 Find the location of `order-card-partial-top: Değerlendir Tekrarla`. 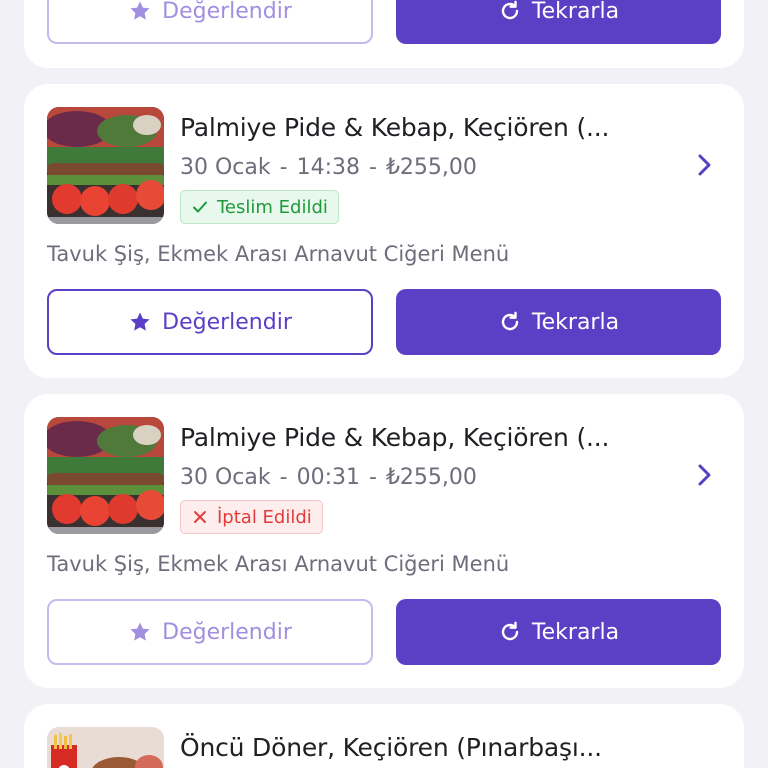

order-card-partial-top: Değerlendir Tekrarla is located at coordinates (384, 34).